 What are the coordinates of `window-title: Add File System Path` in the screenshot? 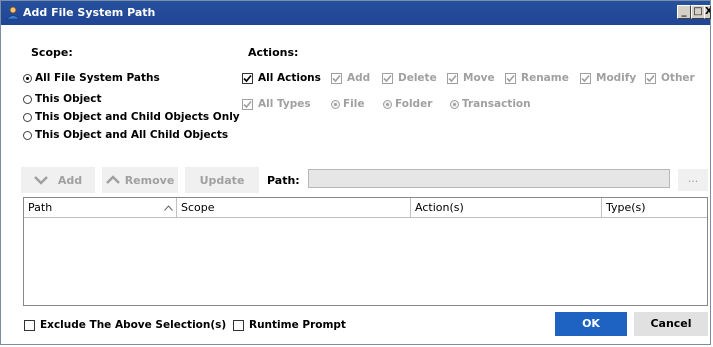 It's located at (89, 12).